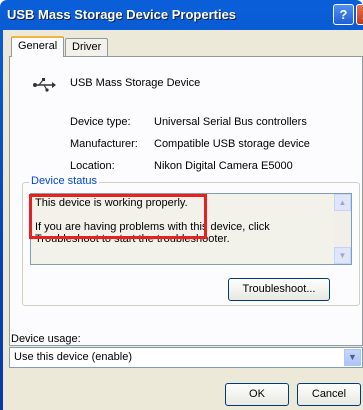  I want to click on device-usage-value: Use this device (enable), so click(73, 357).